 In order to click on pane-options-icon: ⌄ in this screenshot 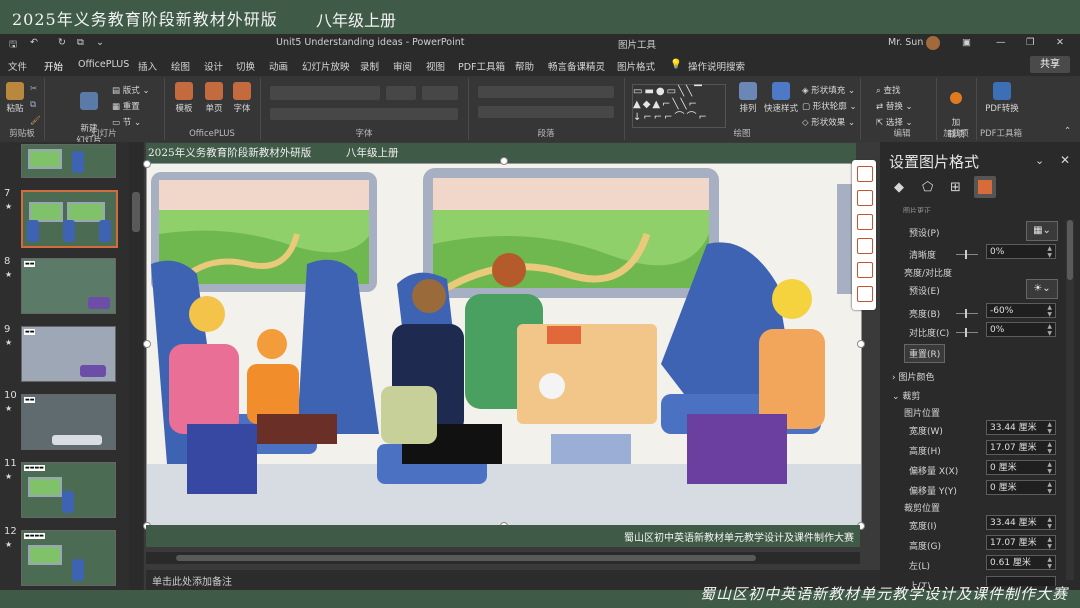, I will do `click(1039, 160)`.